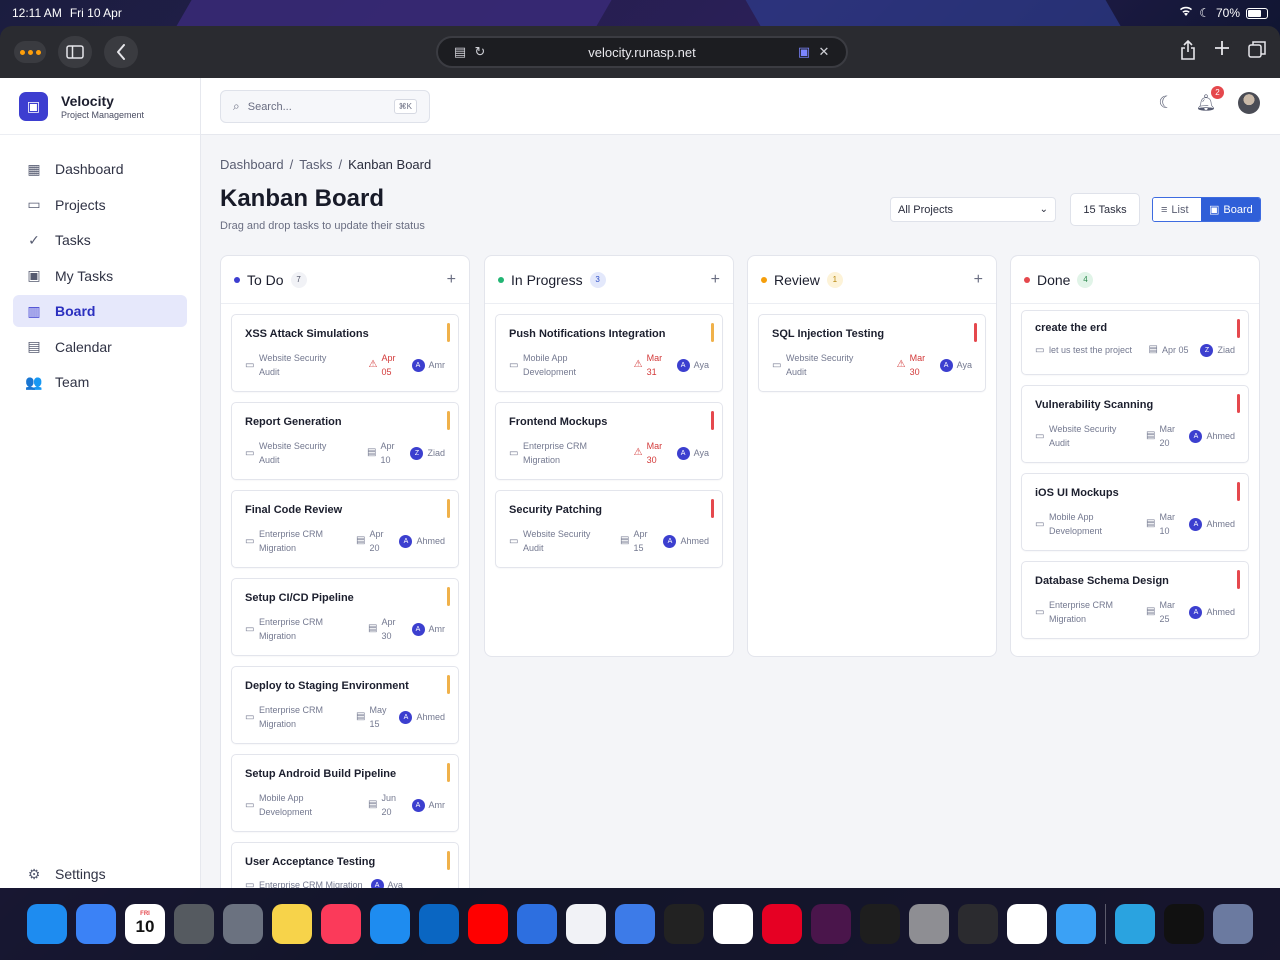 This screenshot has width=1280, height=960. Describe the element at coordinates (252, 164) in the screenshot. I see `breadcrumb-dashboard: Dashboard` at that location.